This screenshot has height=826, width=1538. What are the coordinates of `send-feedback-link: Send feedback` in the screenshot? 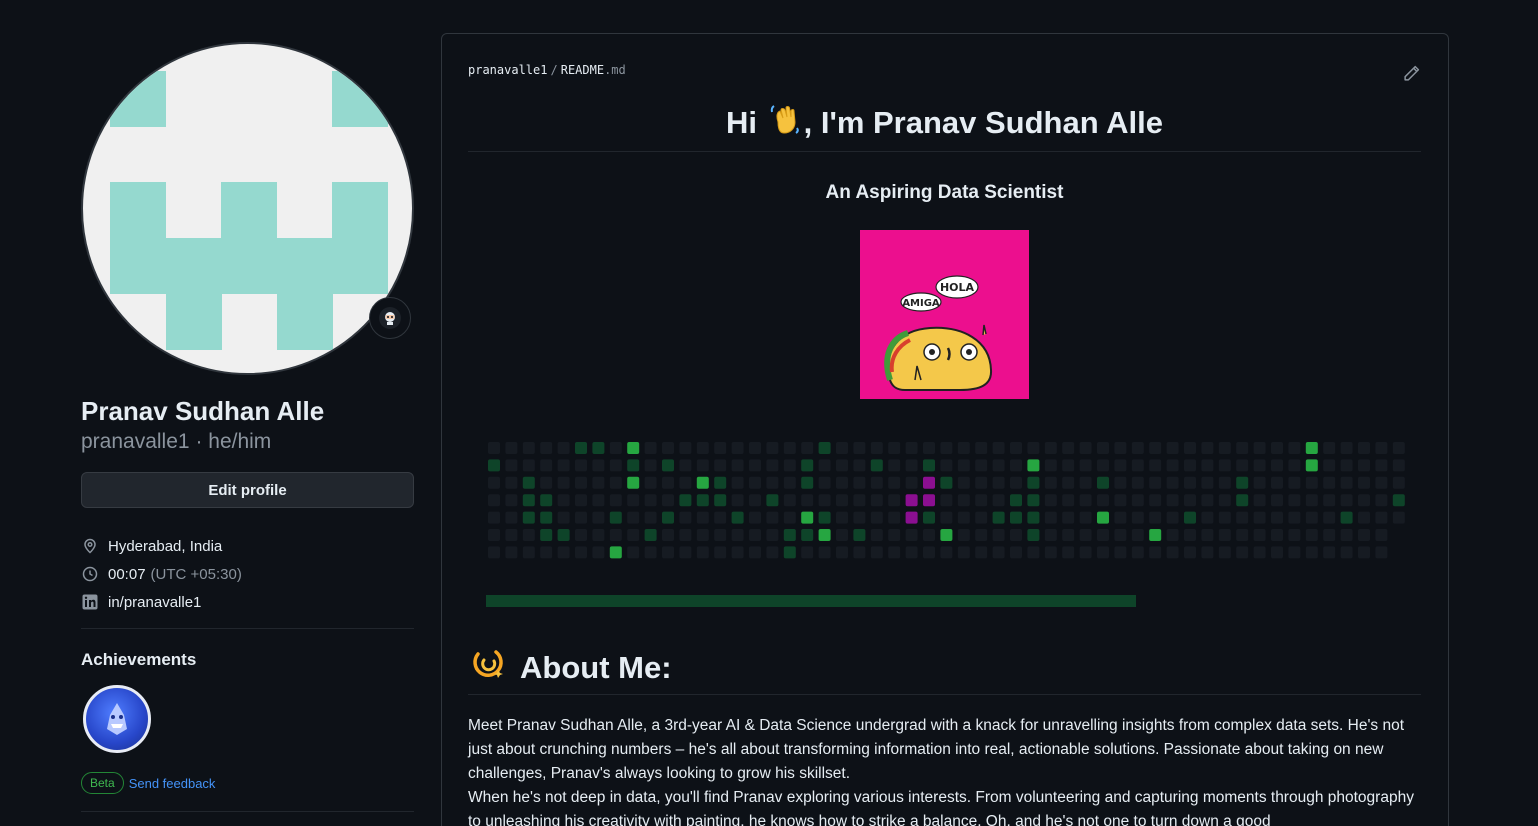 It's located at (172, 783).